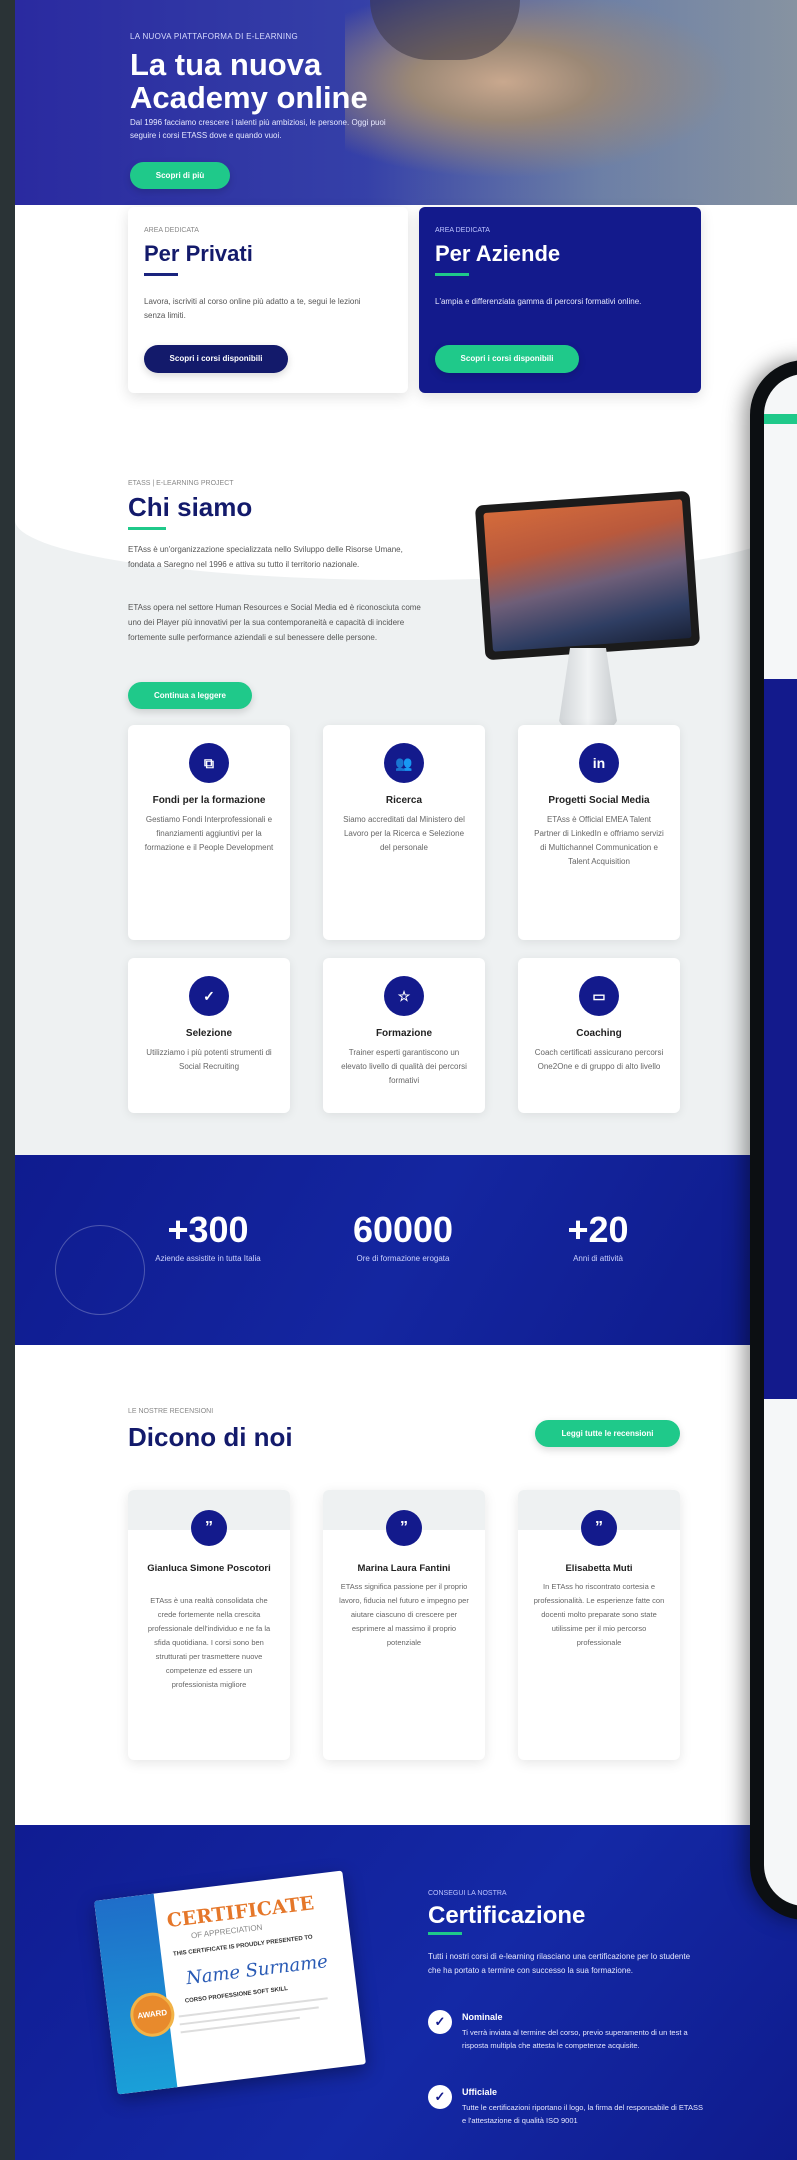  I want to click on reviews-title: Dicono di noi, so click(210, 1437).